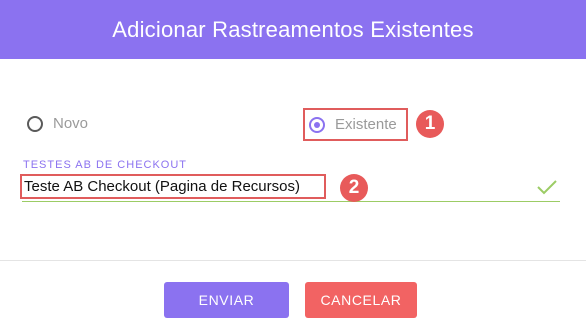 Image resolution: width=586 pixels, height=329 pixels. Describe the element at coordinates (105, 165) in the screenshot. I see `checkout-ab-tests-label: TESTES AB DE CHECKOUT` at that location.